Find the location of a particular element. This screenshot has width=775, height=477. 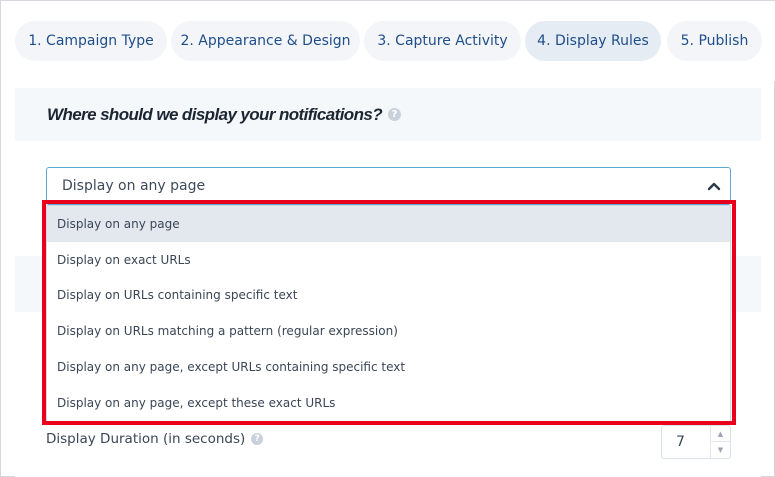

duration-value: 7 is located at coordinates (680, 442).